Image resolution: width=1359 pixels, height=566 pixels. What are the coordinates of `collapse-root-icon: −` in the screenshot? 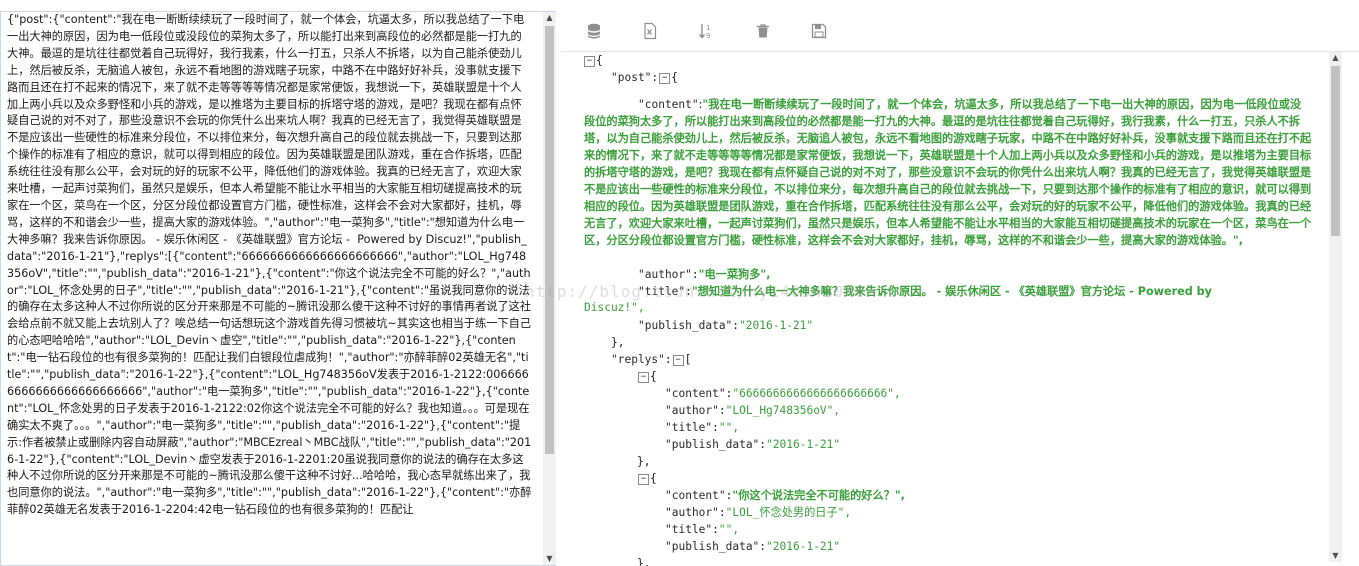 It's located at (589, 61).